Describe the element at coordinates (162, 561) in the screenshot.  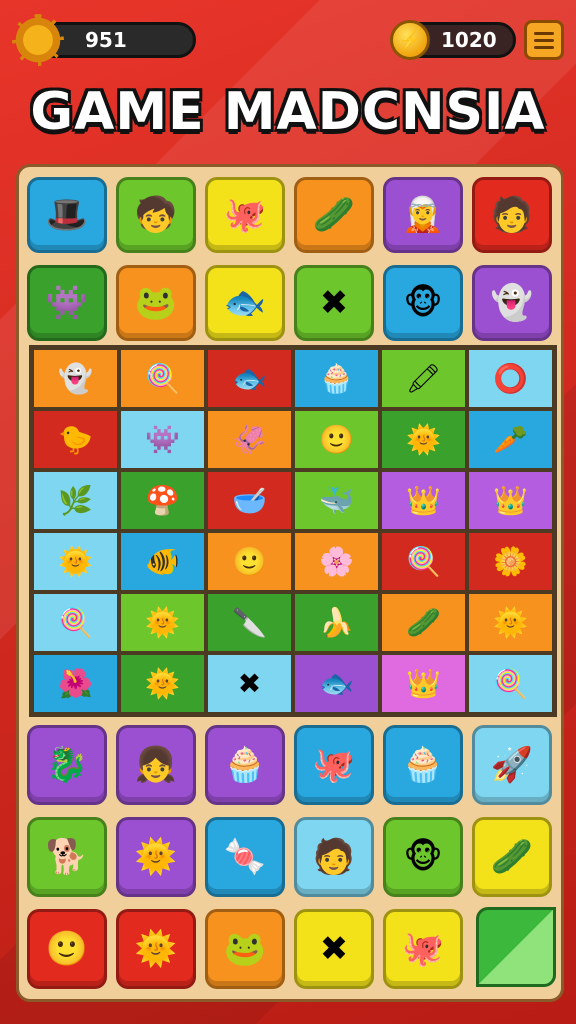
I see `grid-cell: 🐠` at that location.